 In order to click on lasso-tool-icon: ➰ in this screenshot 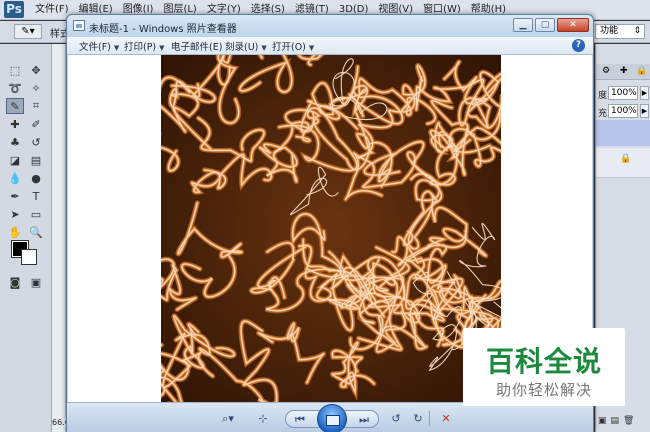, I will do `click(15, 88)`.